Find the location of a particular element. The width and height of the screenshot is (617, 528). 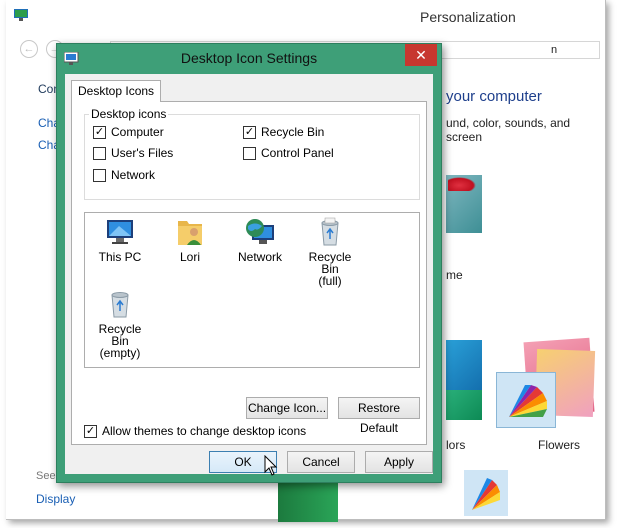

window-title: Personalization is located at coordinates (468, 17).